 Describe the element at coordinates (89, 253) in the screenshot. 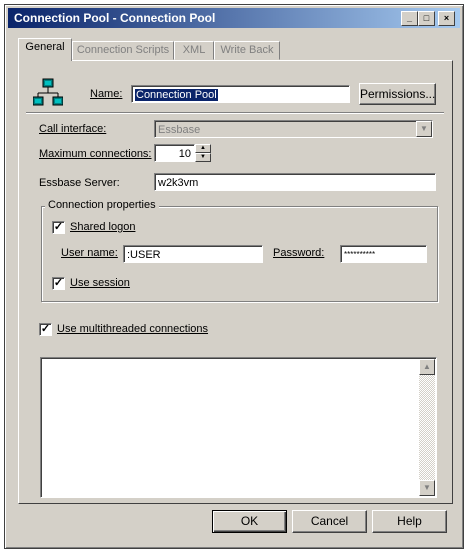

I see `user-name-label: User name:` at that location.